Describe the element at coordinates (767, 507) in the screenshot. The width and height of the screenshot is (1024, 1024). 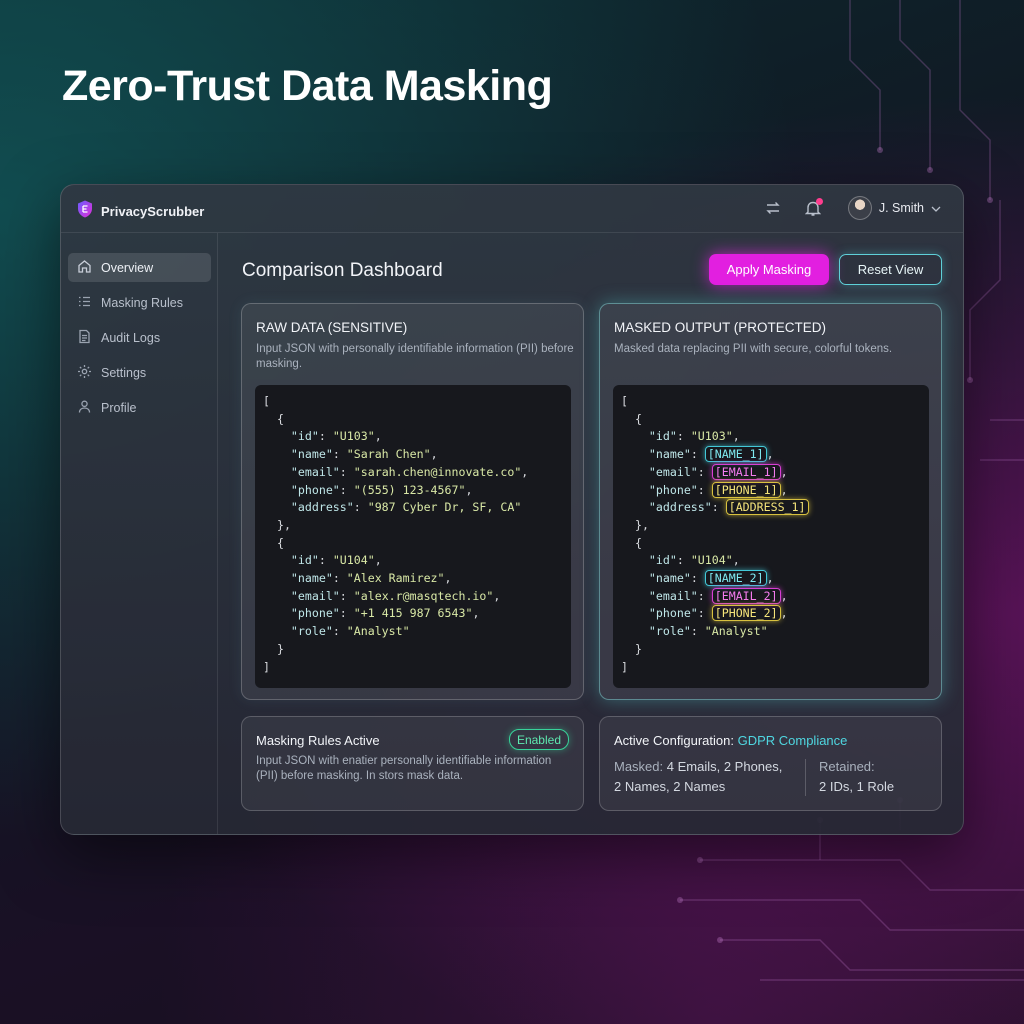
I see `address-token: [ADDRESS_1]` at that location.